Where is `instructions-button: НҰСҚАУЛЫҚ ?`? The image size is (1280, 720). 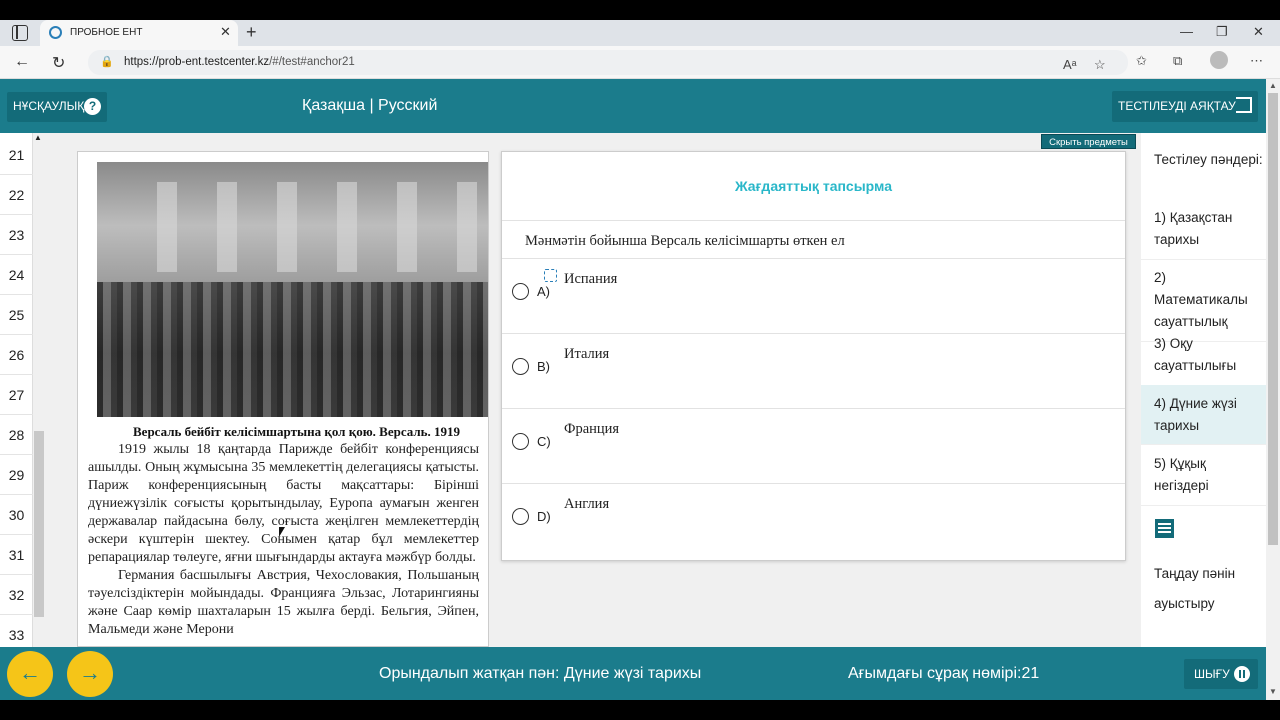
instructions-button: НҰСҚАУЛЫҚ ? is located at coordinates (57, 107).